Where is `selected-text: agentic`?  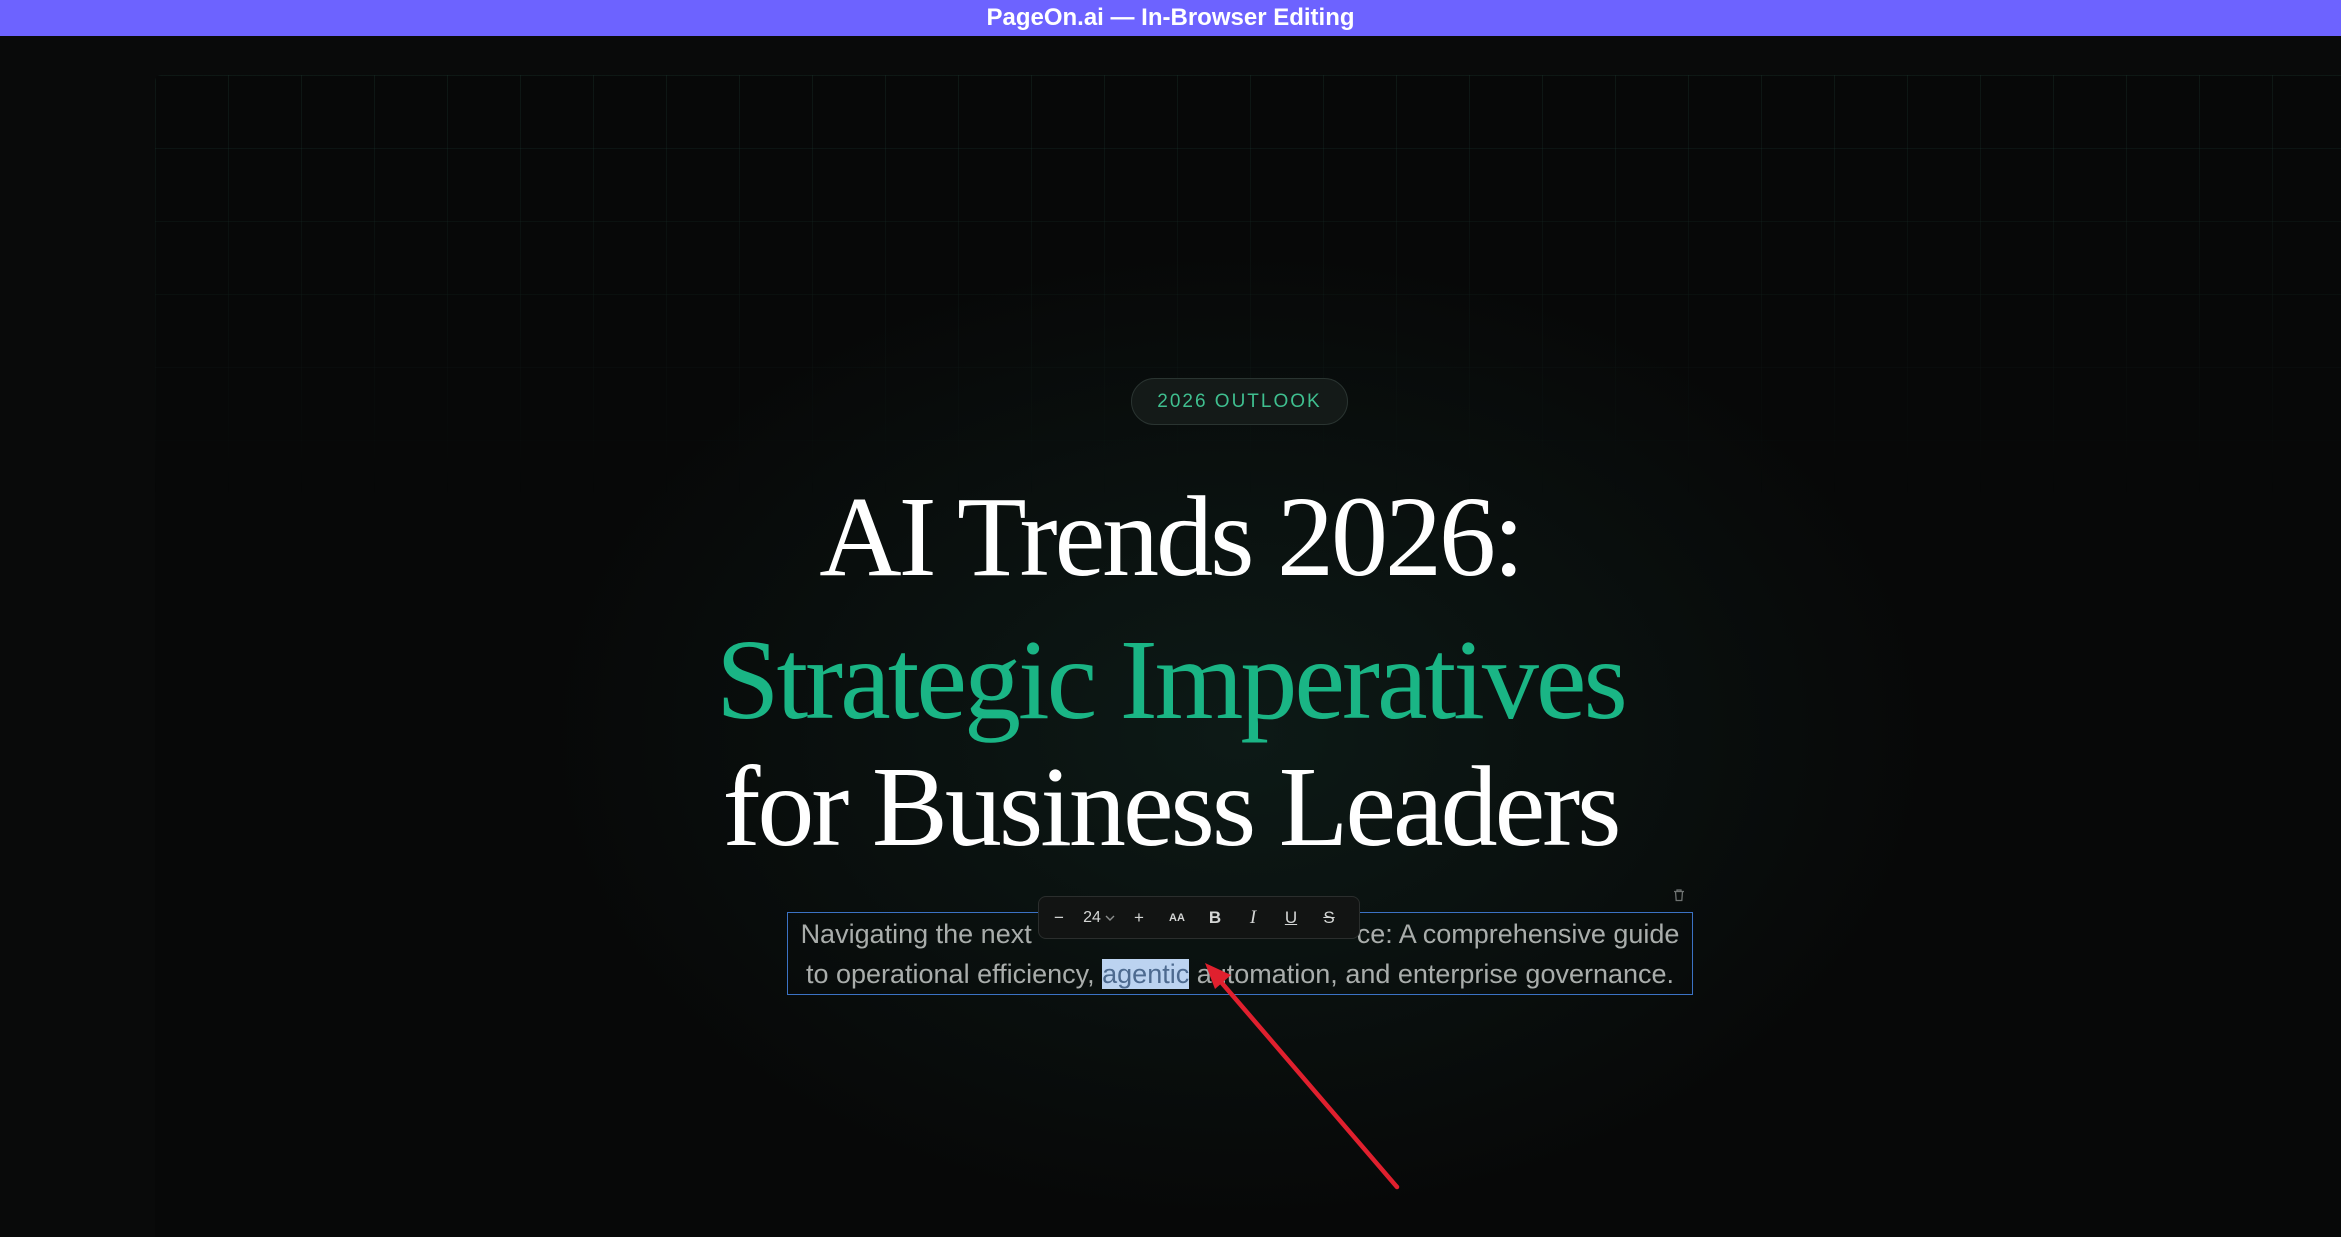
selected-text: agentic is located at coordinates (1146, 974).